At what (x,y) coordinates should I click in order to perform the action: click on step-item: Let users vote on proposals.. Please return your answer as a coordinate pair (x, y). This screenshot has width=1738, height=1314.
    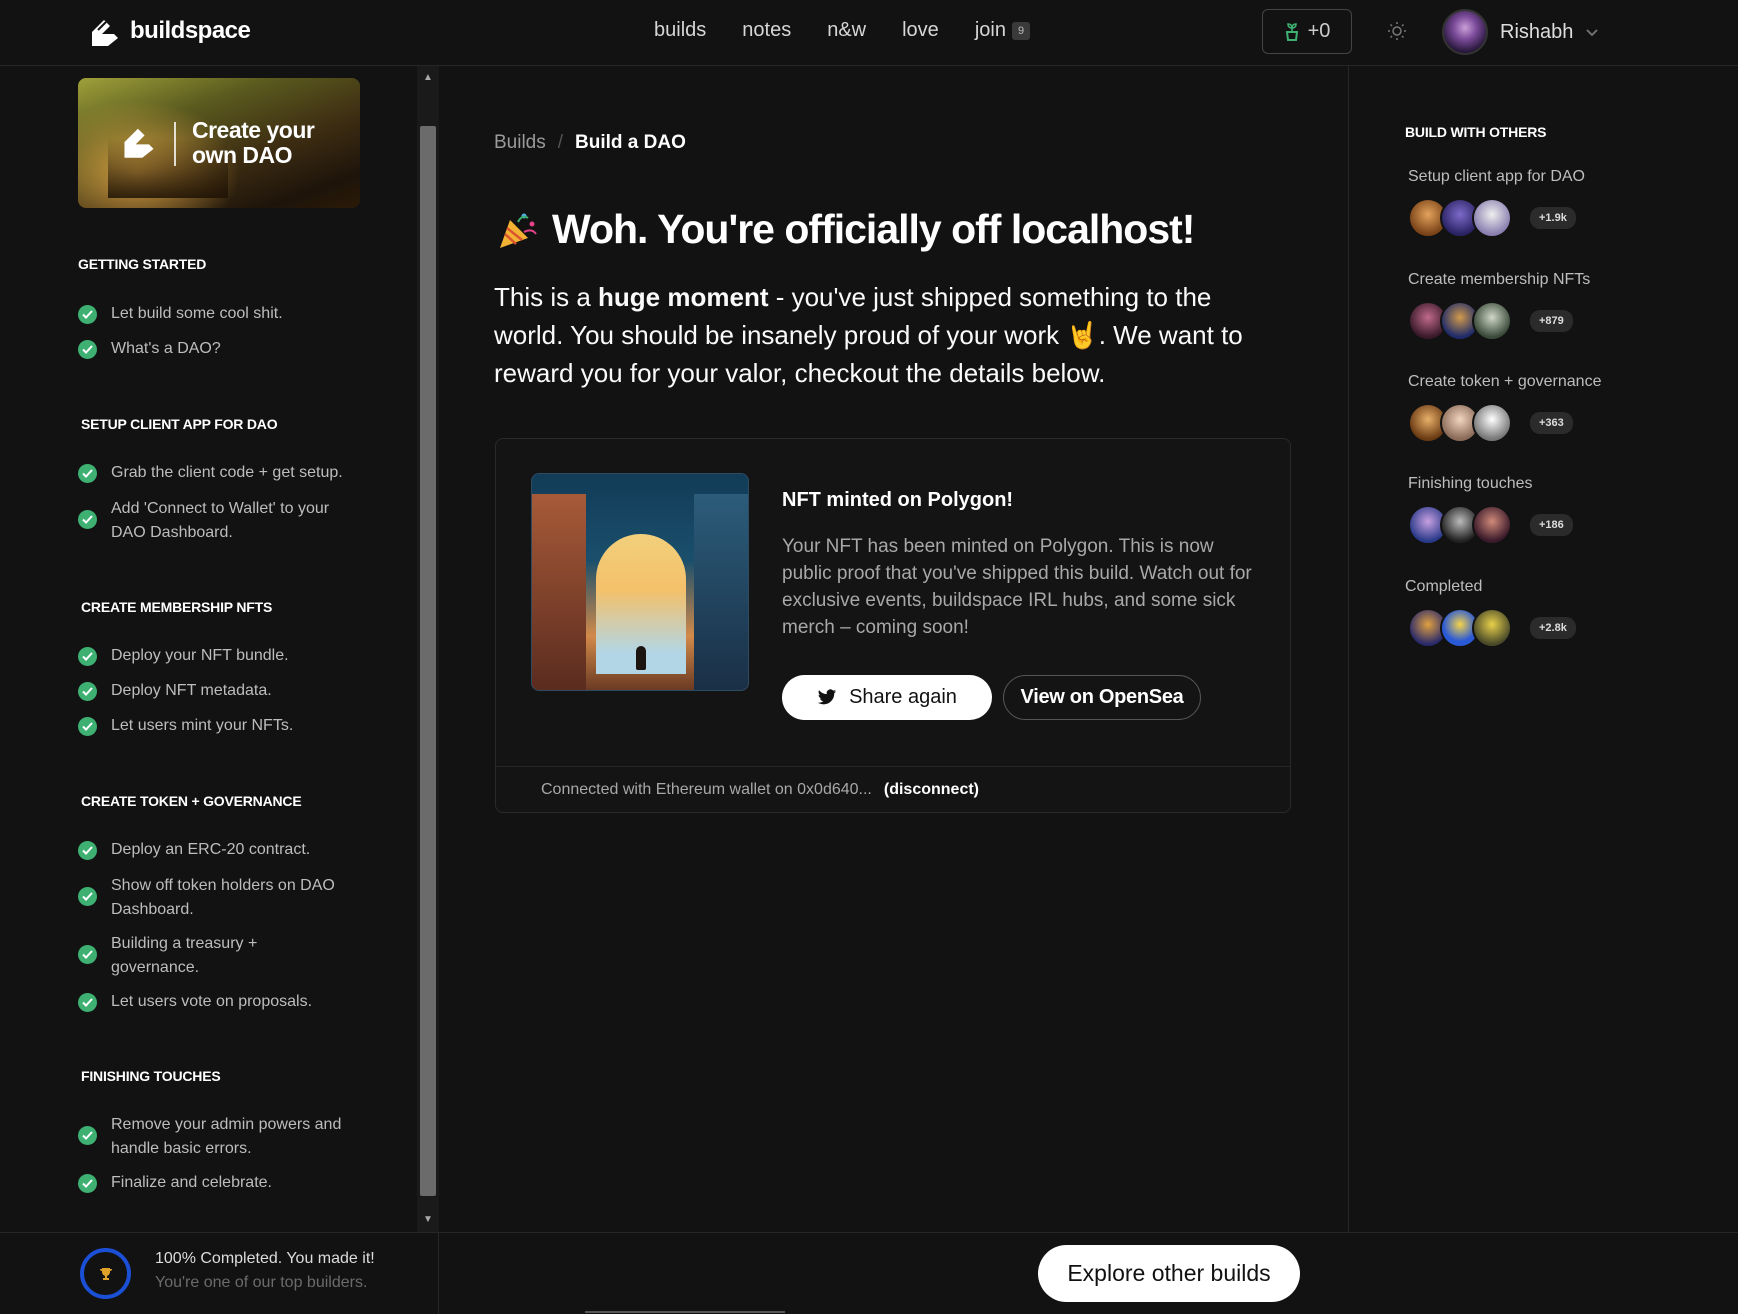
    Looking at the image, I should click on (195, 1002).